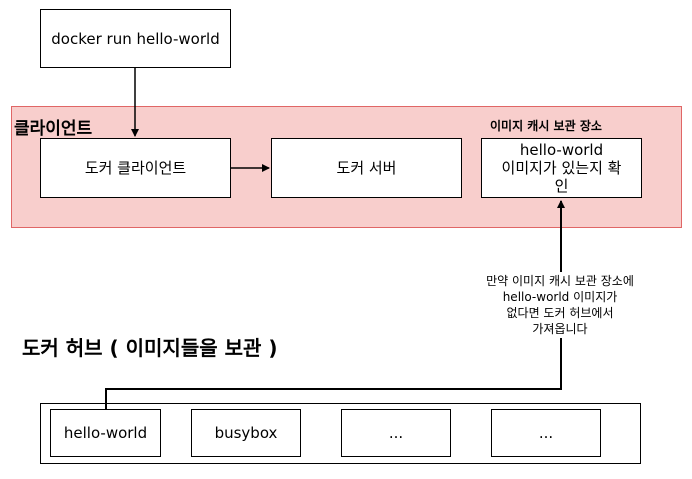  What do you see at coordinates (560, 297) in the screenshot?
I see `fetch-note-line: hello-world 이미지가` at bounding box center [560, 297].